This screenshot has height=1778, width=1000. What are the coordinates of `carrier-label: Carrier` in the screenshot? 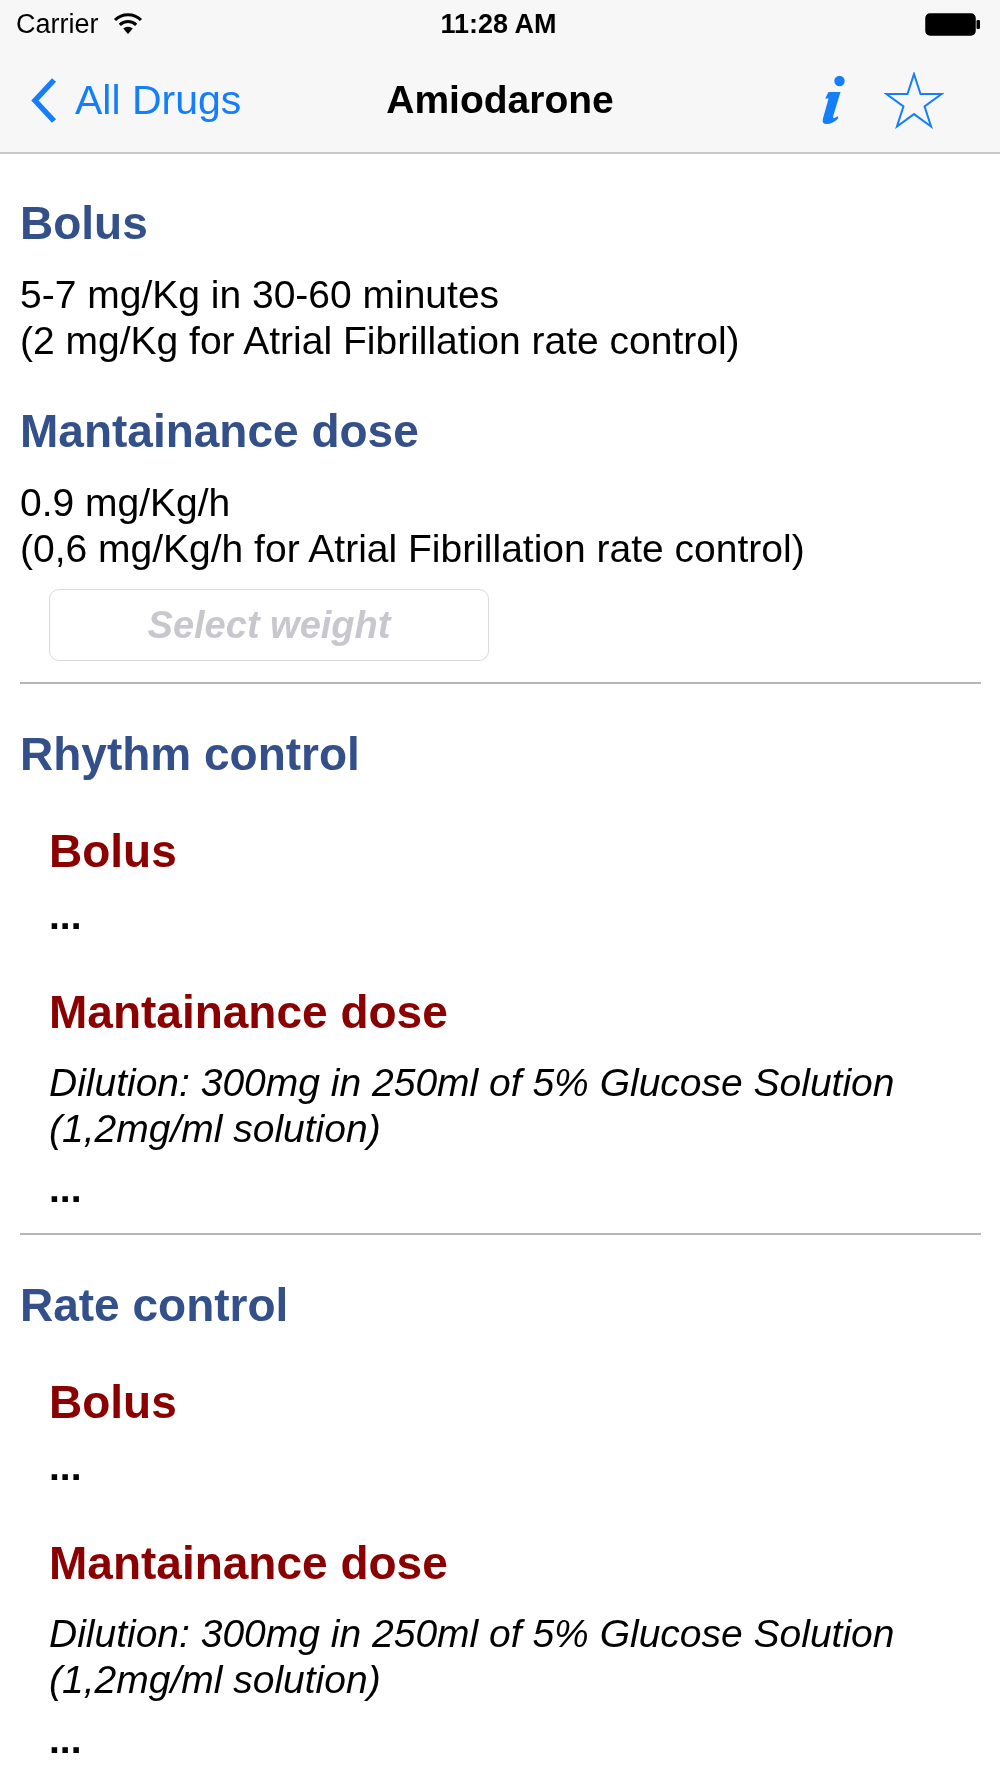 It's located at (57, 24).